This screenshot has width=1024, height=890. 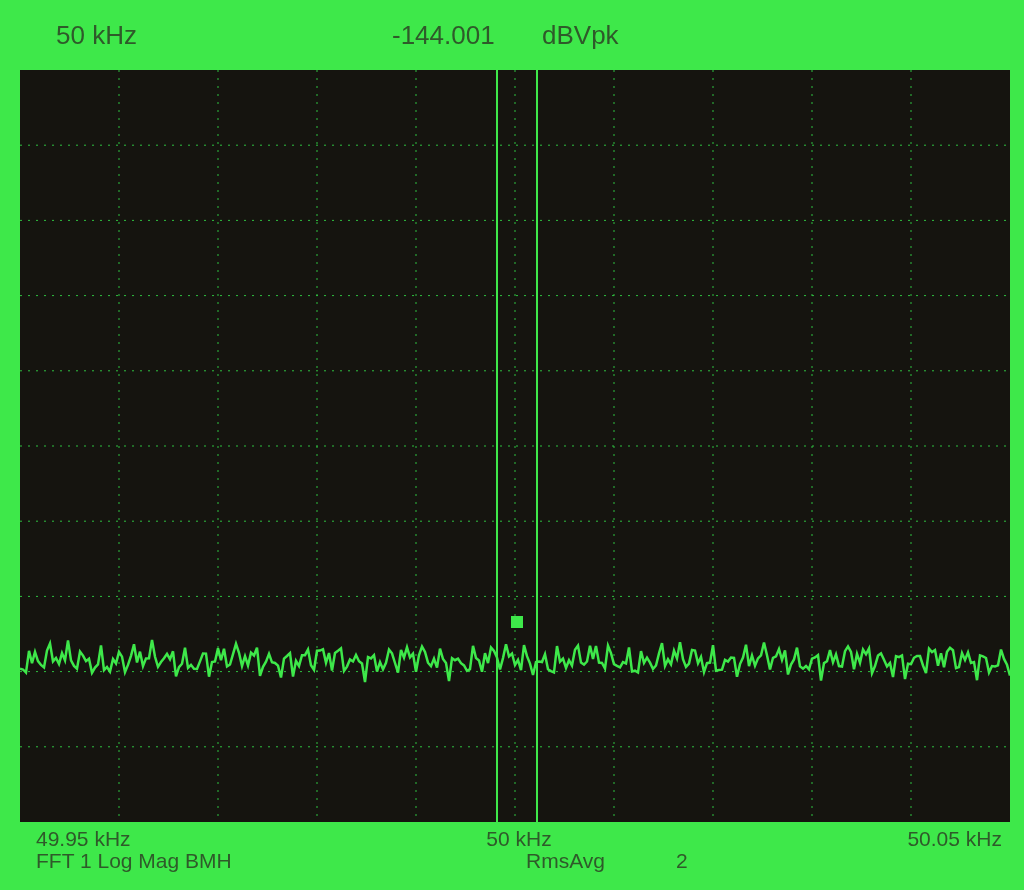 What do you see at coordinates (580, 35) in the screenshot?
I see `unit-label: dBVpk` at bounding box center [580, 35].